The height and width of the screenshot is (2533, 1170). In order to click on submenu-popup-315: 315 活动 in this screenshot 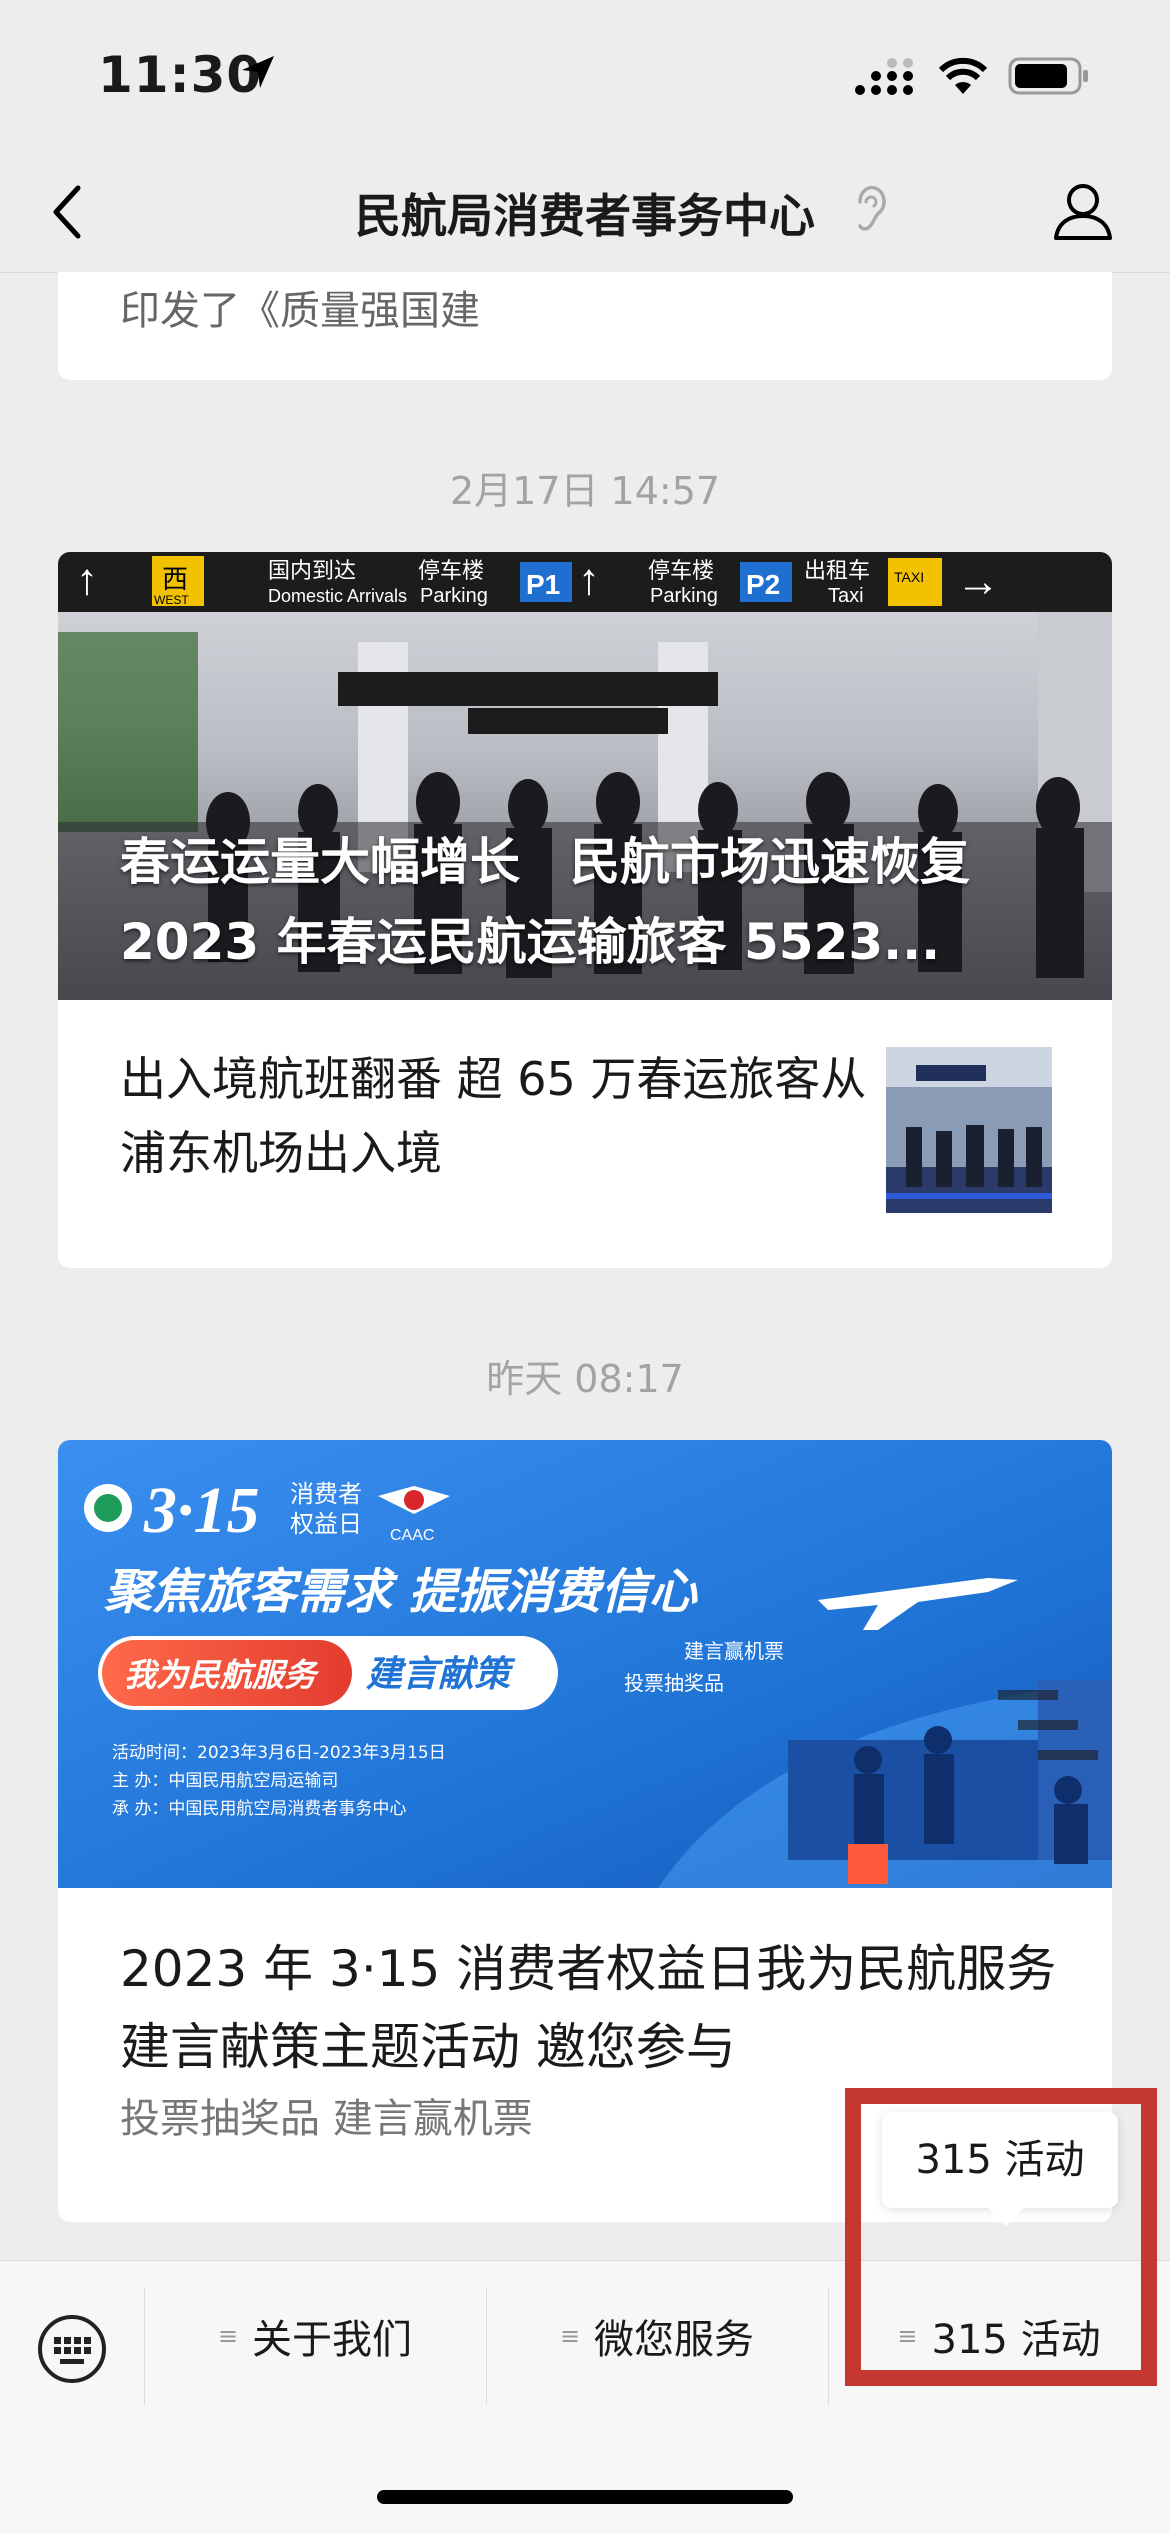, I will do `click(1000, 2169)`.